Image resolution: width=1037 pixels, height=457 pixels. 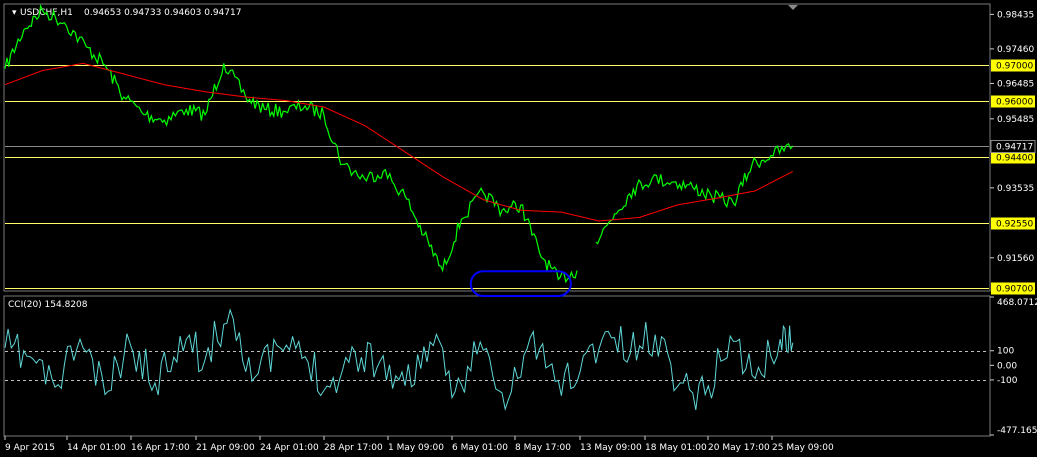 I want to click on time-tick-label: 6 May 01:00, so click(x=480, y=448).